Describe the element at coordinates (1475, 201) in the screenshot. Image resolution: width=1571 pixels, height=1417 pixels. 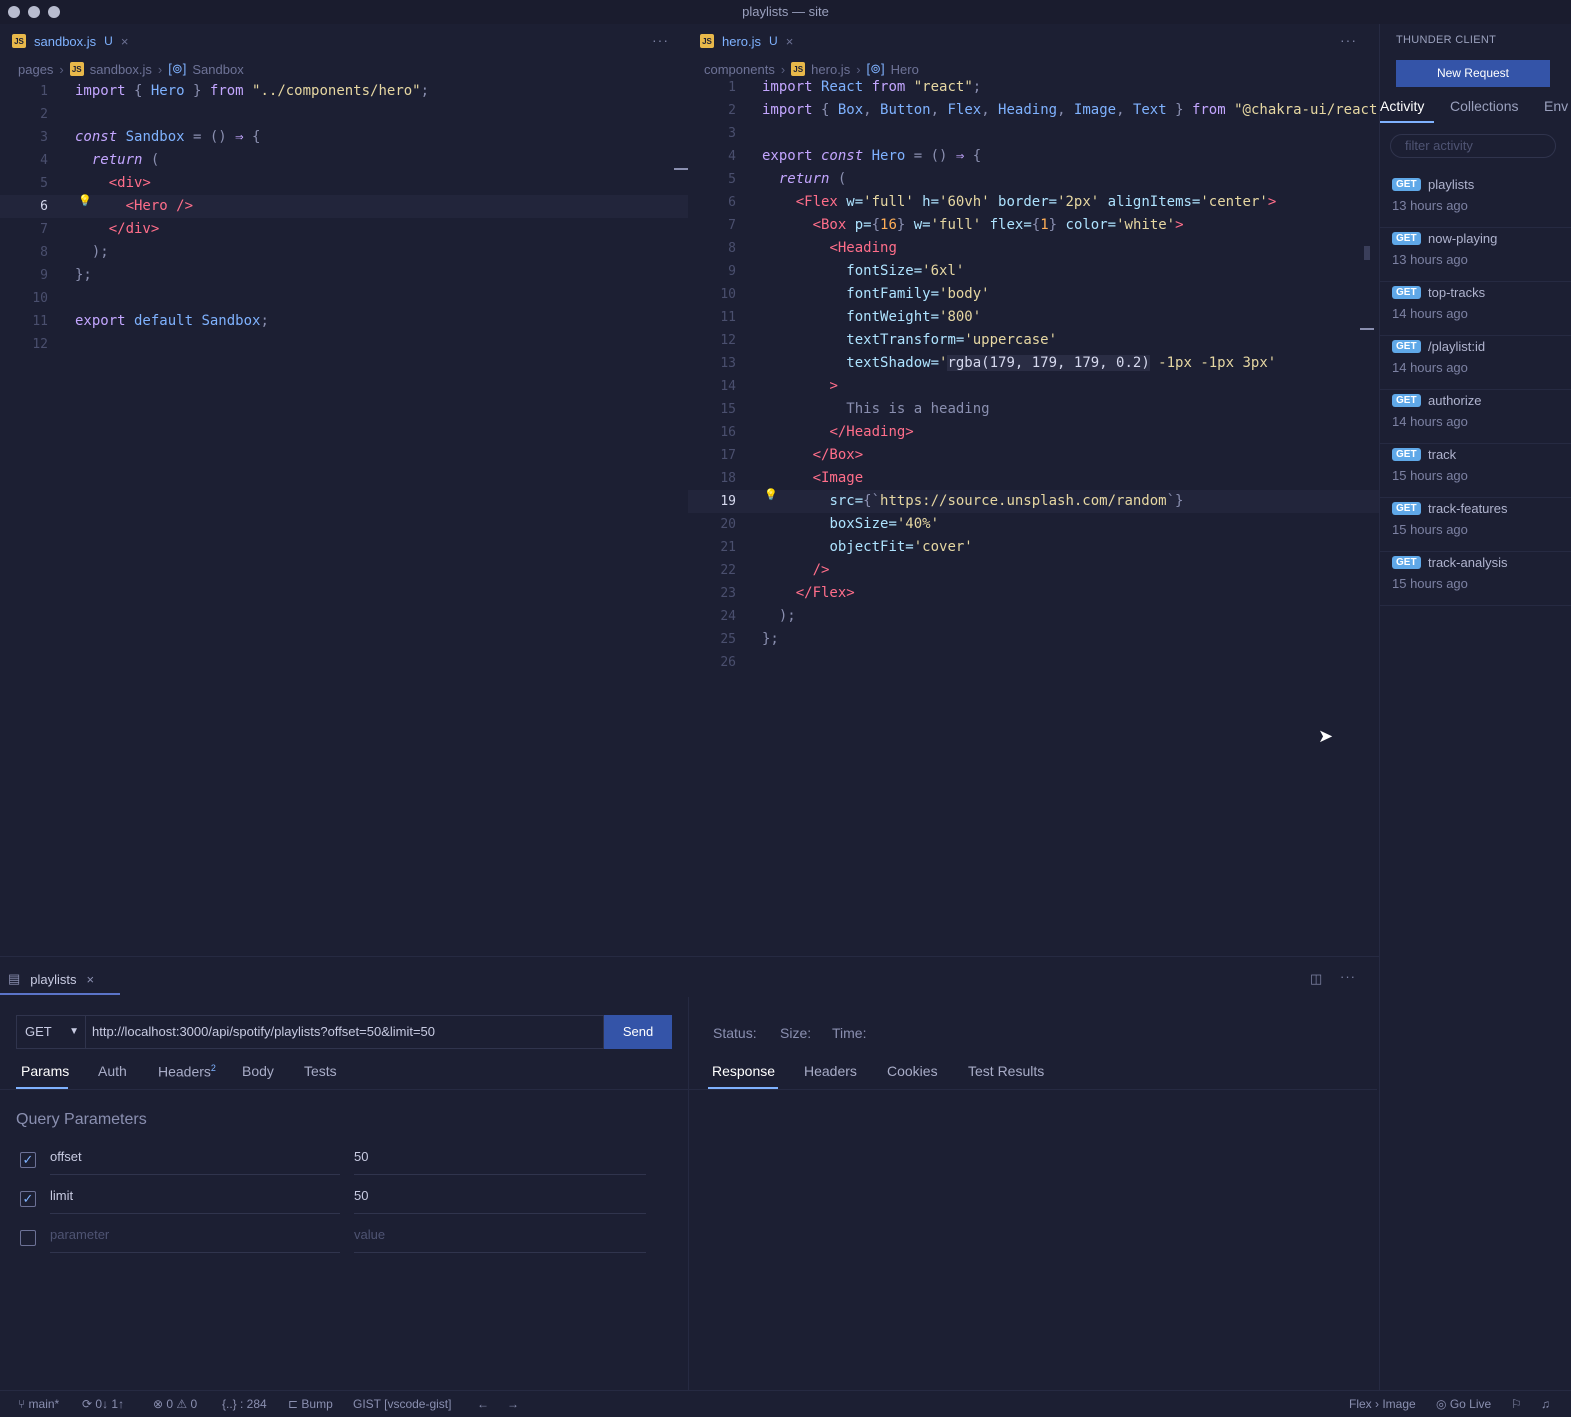
I see `activity-item: GET playlists 13 hours ago` at that location.